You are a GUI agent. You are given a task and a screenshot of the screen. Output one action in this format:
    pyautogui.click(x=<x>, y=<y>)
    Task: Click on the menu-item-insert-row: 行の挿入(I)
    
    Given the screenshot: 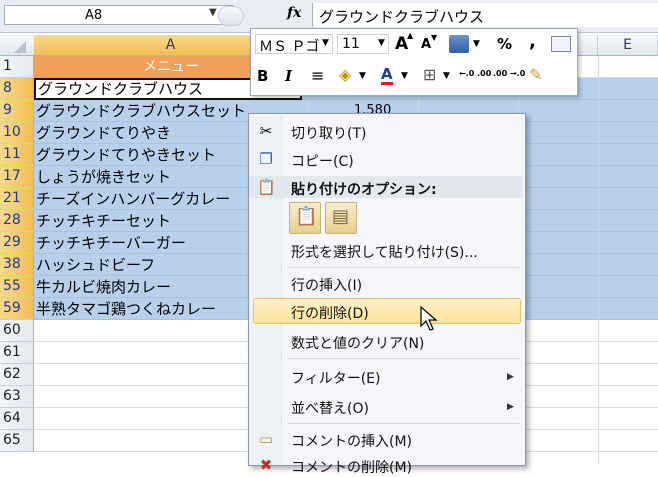 What is the action you would take?
    pyautogui.click(x=326, y=285)
    